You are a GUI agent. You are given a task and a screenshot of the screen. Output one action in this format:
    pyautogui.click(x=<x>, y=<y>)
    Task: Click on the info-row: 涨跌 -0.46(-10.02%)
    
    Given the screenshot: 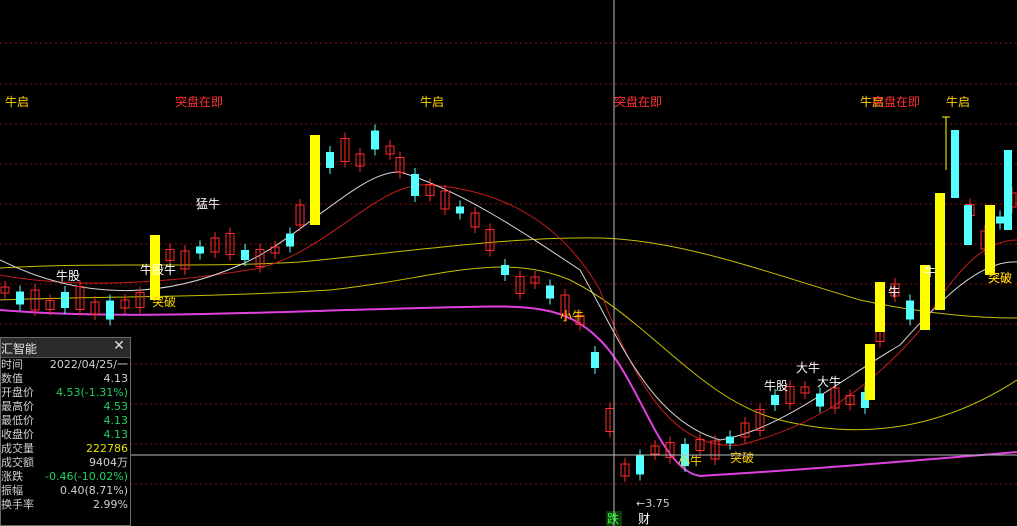 What is the action you would take?
    pyautogui.click(x=65, y=477)
    